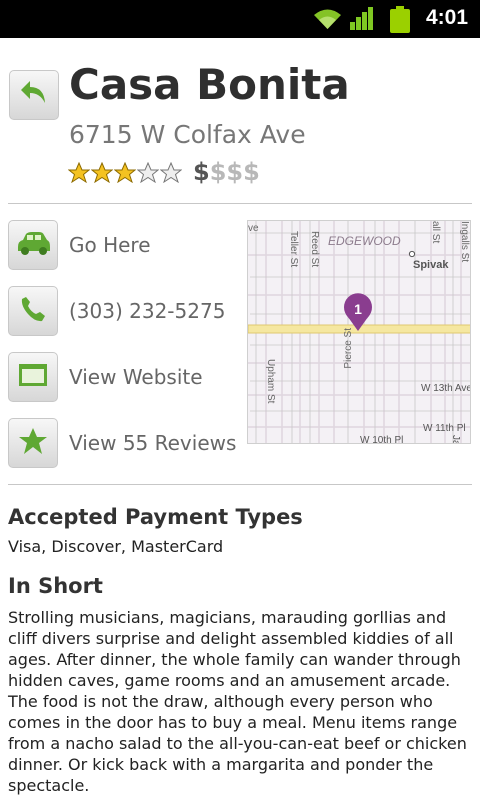  Describe the element at coordinates (314, 249) in the screenshot. I see `map-label-reed: Reed St` at that location.